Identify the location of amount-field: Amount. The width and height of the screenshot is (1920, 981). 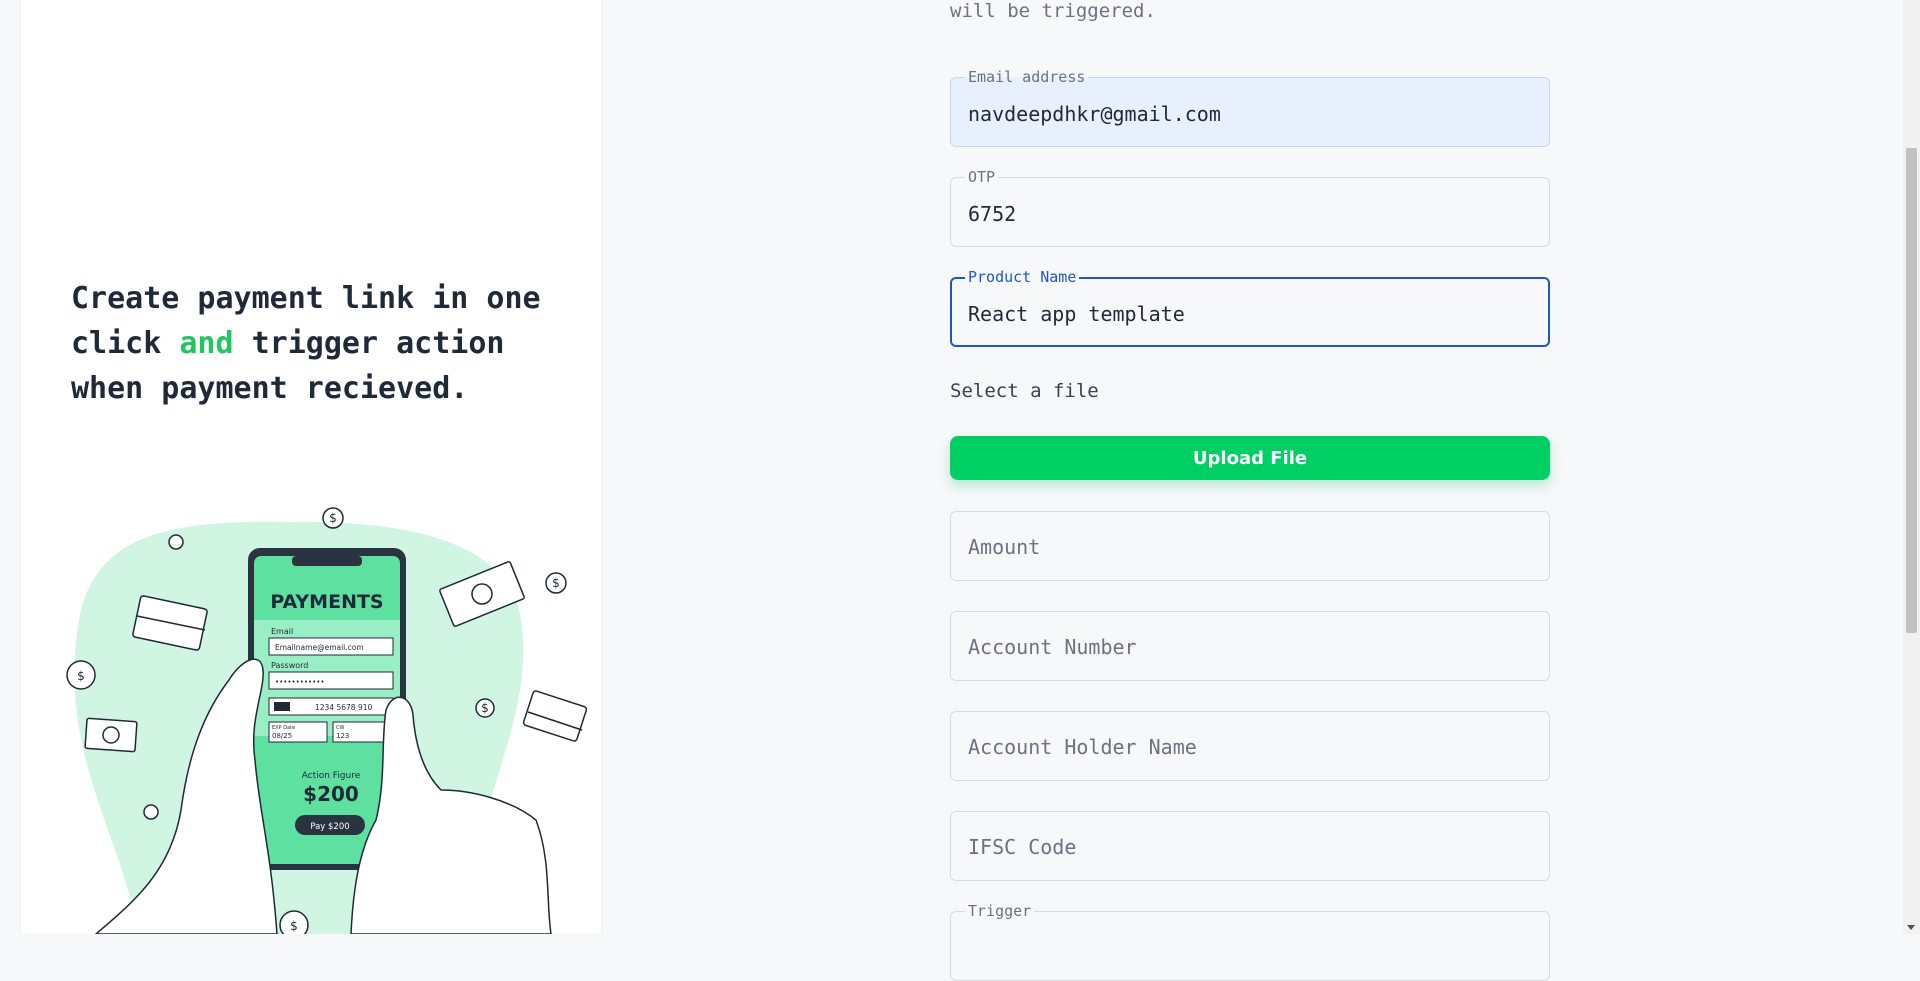
(1250, 546).